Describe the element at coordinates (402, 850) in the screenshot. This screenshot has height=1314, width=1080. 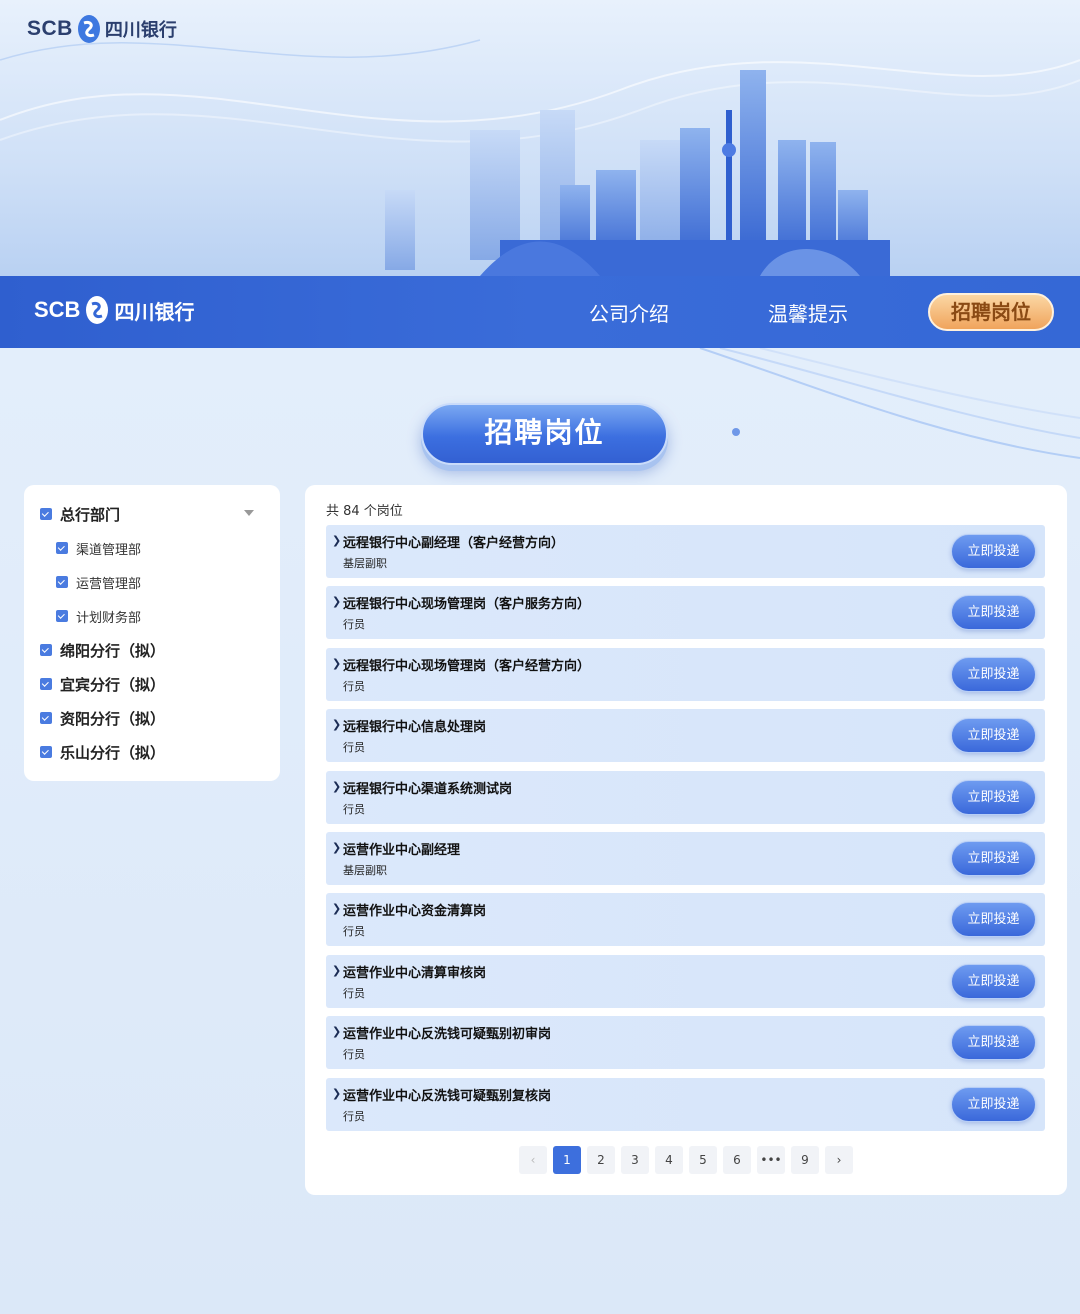
I see `job-title: 运营作业中心副经理` at that location.